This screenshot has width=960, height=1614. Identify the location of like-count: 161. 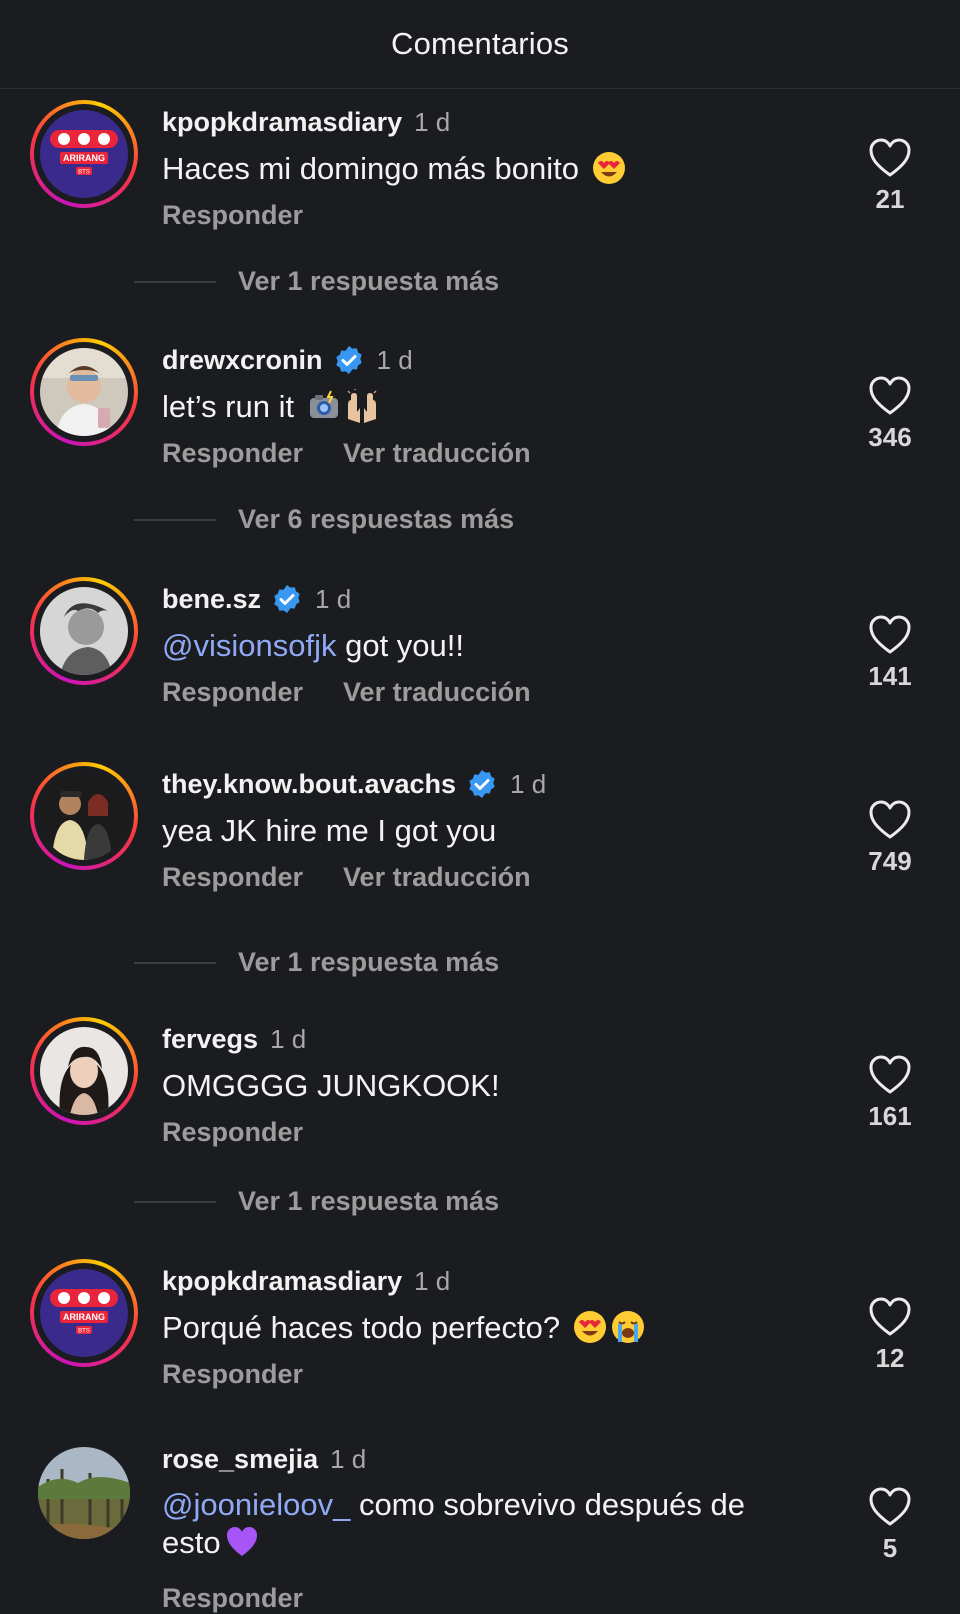
(890, 1116).